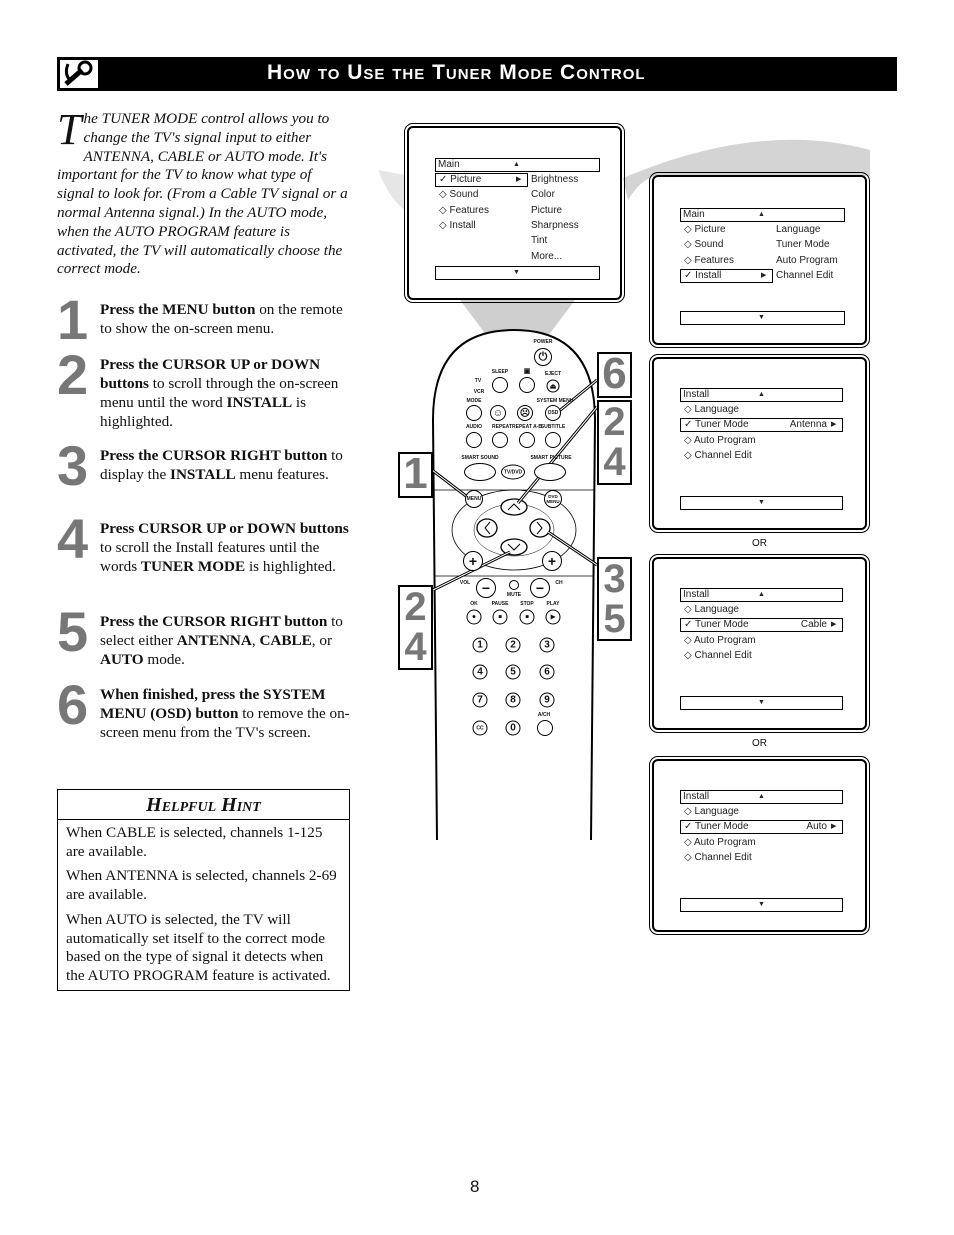 This screenshot has width=954, height=1235. I want to click on mute-label: MUTE, so click(514, 595).